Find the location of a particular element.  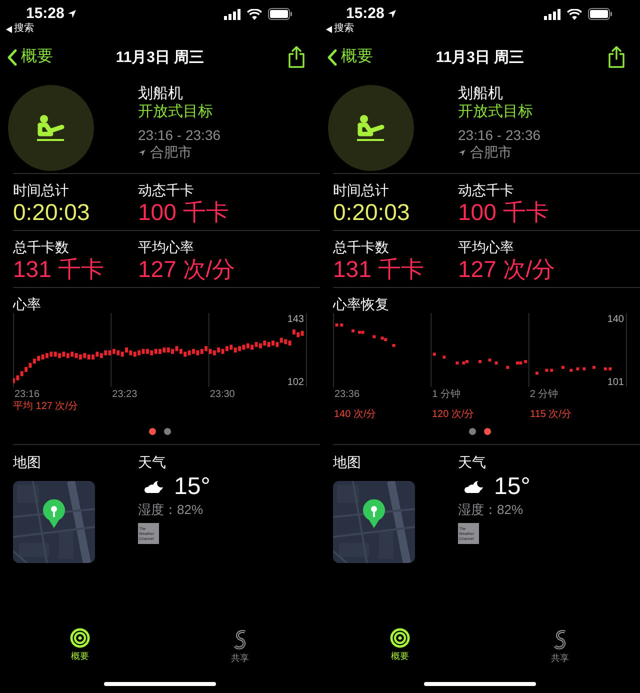

y-axis-label: 102 is located at coordinates (295, 382).